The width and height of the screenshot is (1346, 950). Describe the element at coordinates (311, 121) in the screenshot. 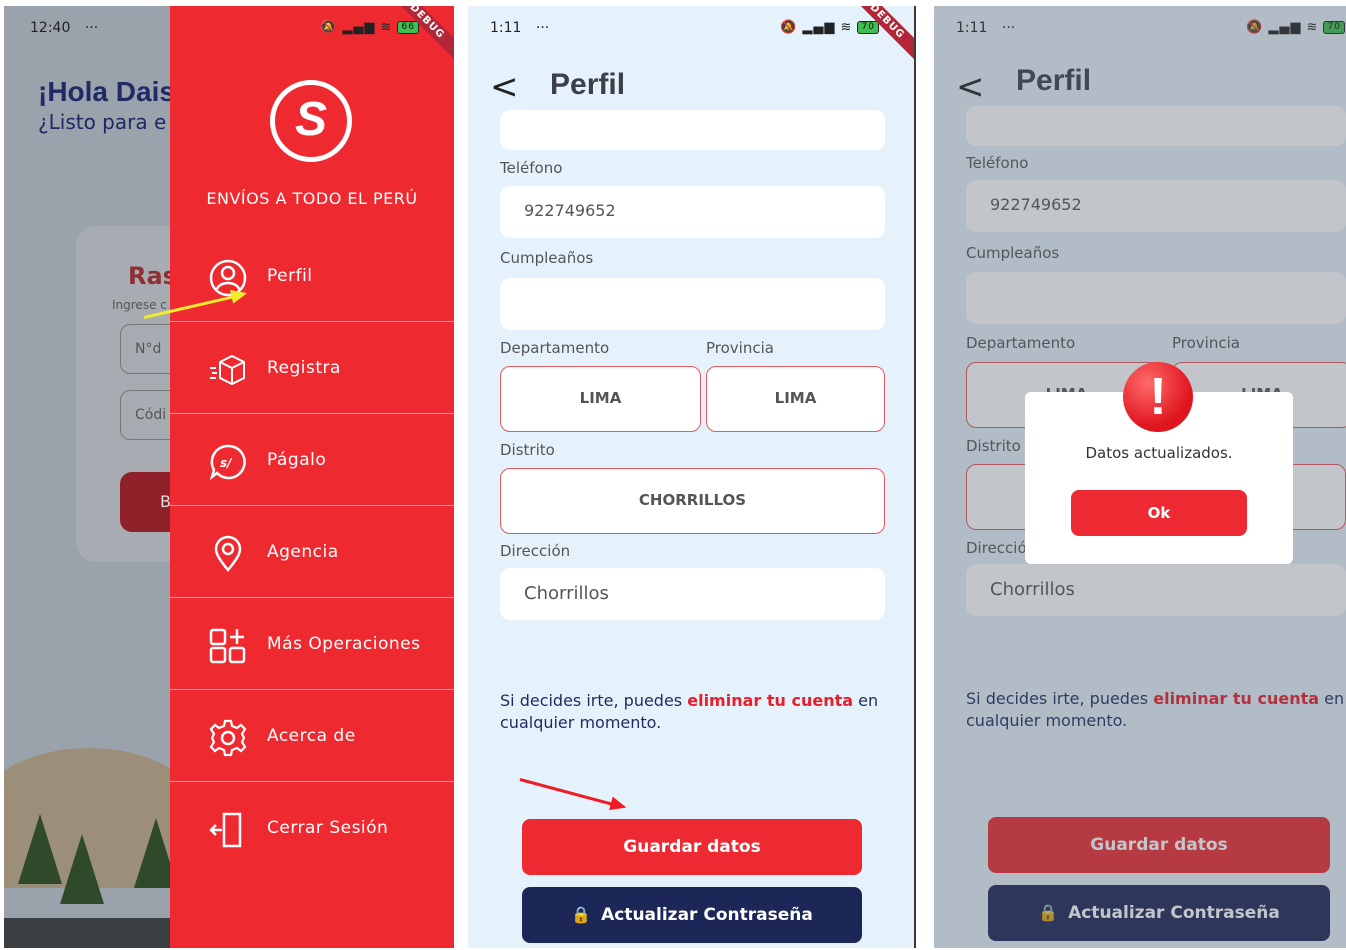

I see `brand-logo: S` at that location.